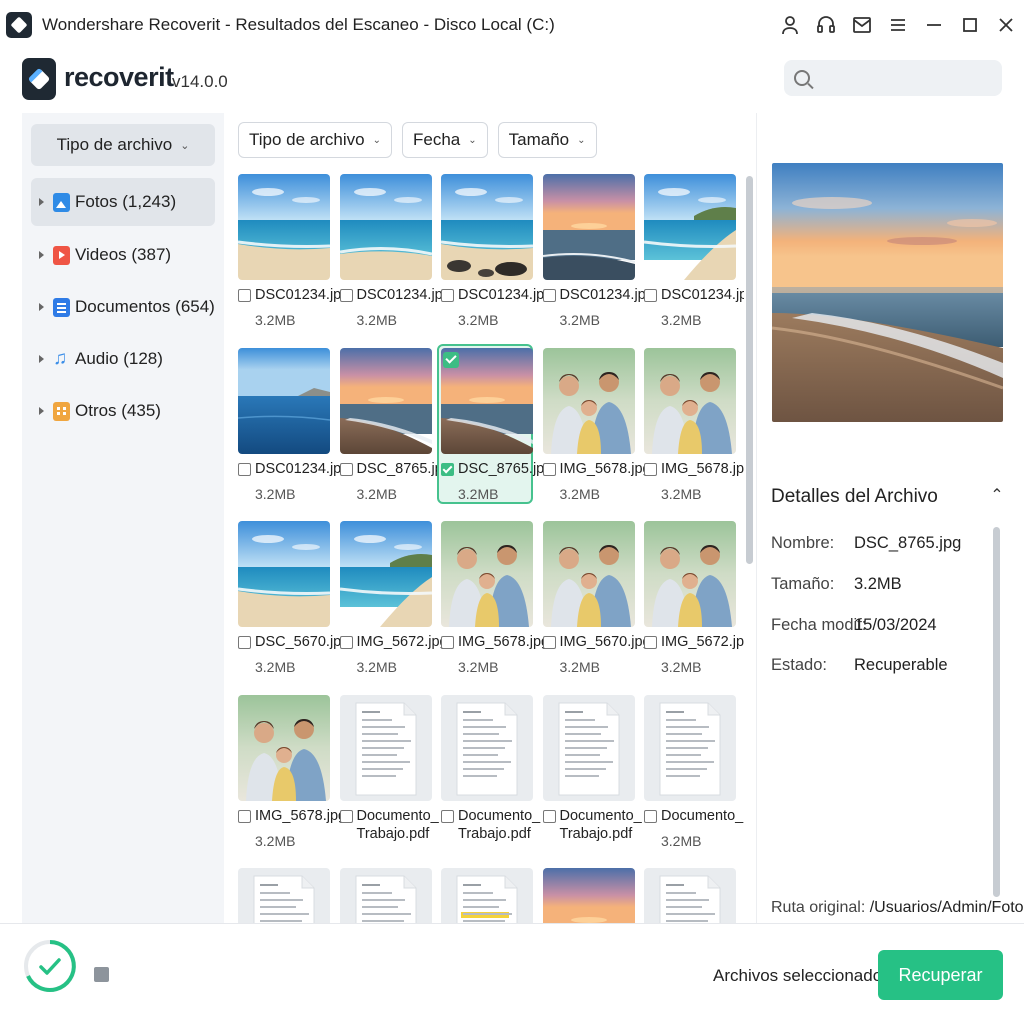 The width and height of the screenshot is (1024, 1024). I want to click on menu-icon, so click(898, 25).